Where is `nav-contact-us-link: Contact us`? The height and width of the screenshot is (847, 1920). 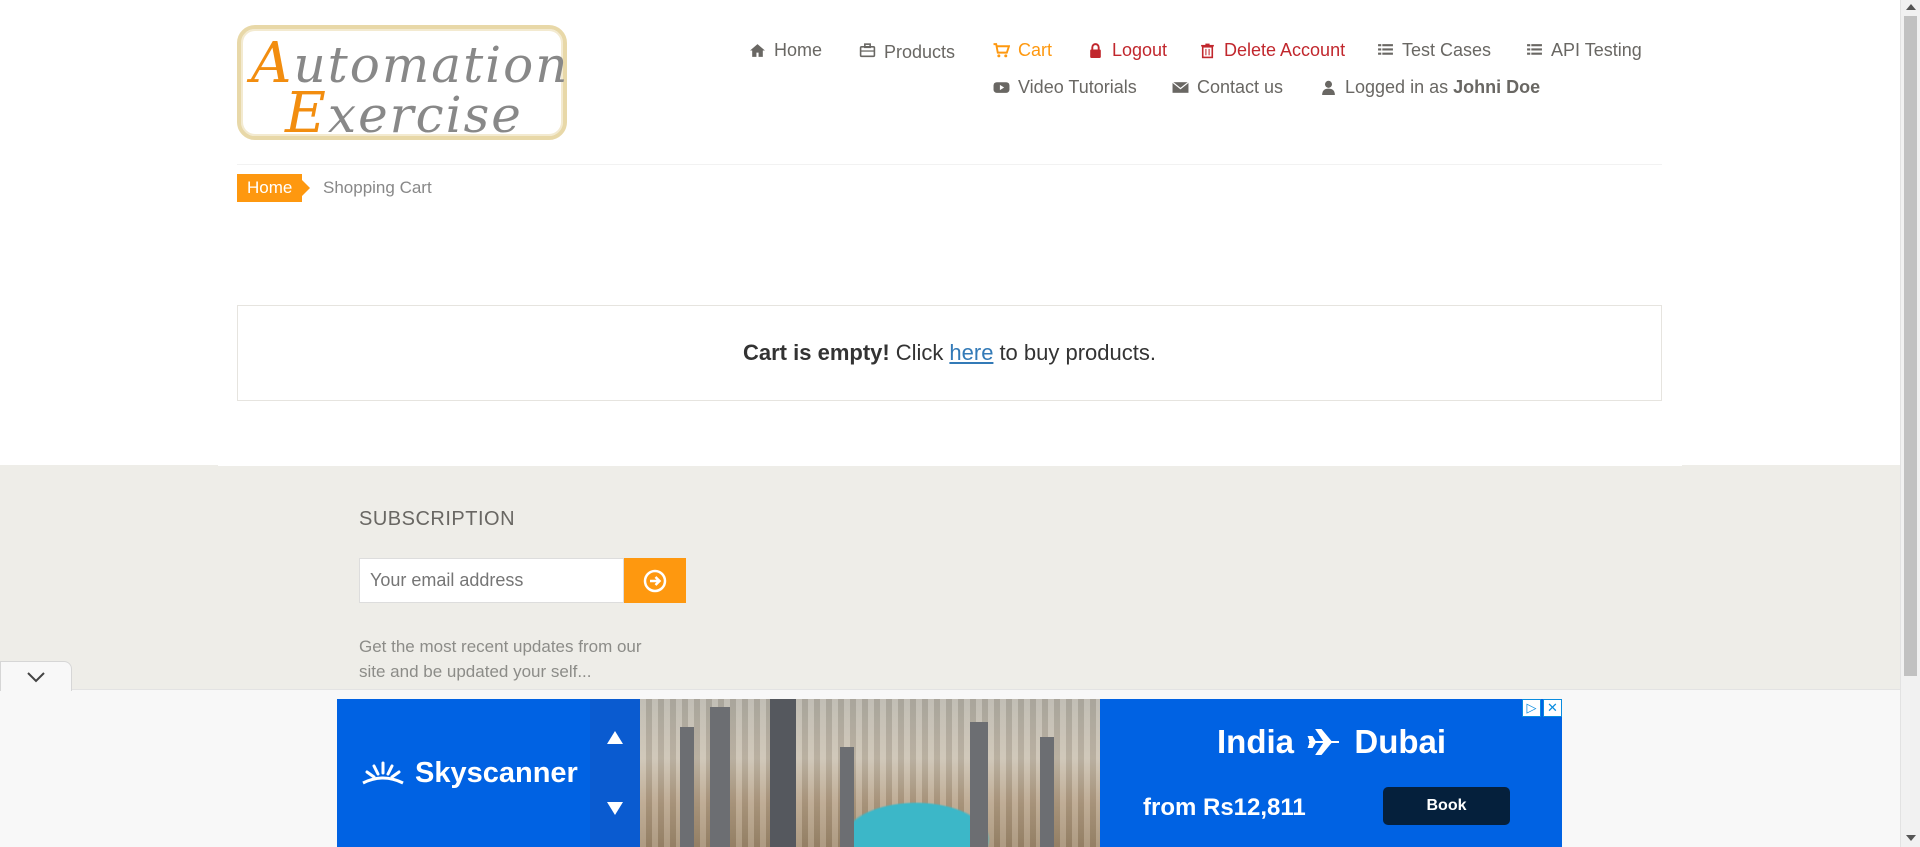
nav-contact-us-link: Contact us is located at coordinates (1227, 87).